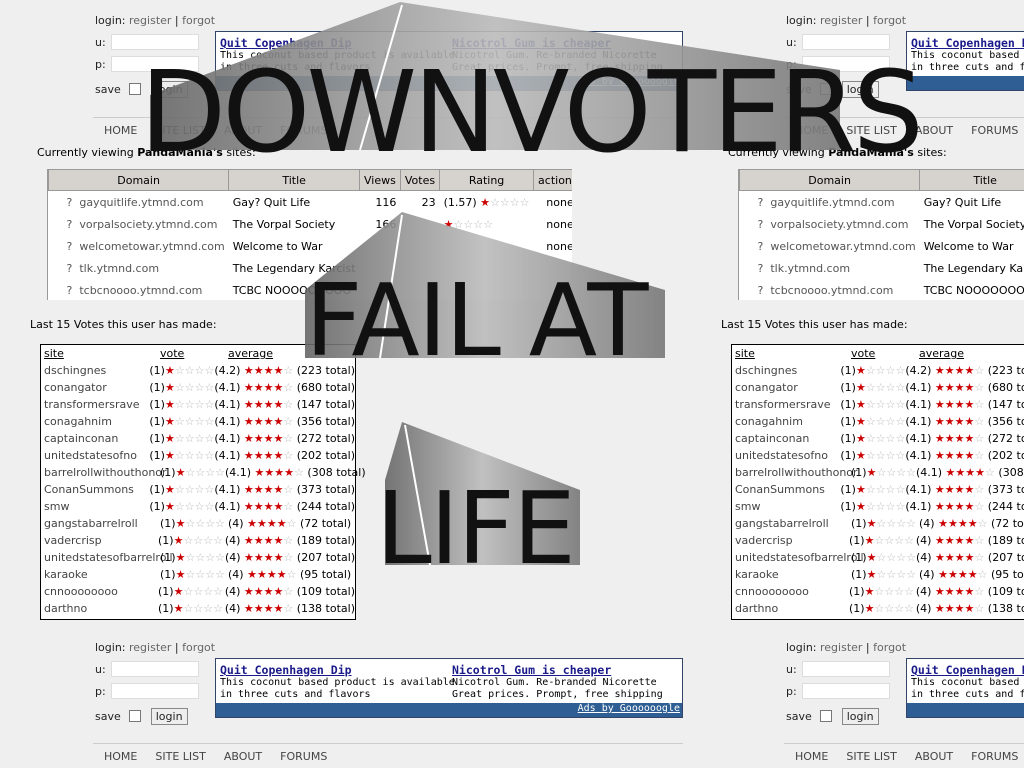  Describe the element at coordinates (250, 353) in the screenshot. I see `sort-average: average` at that location.